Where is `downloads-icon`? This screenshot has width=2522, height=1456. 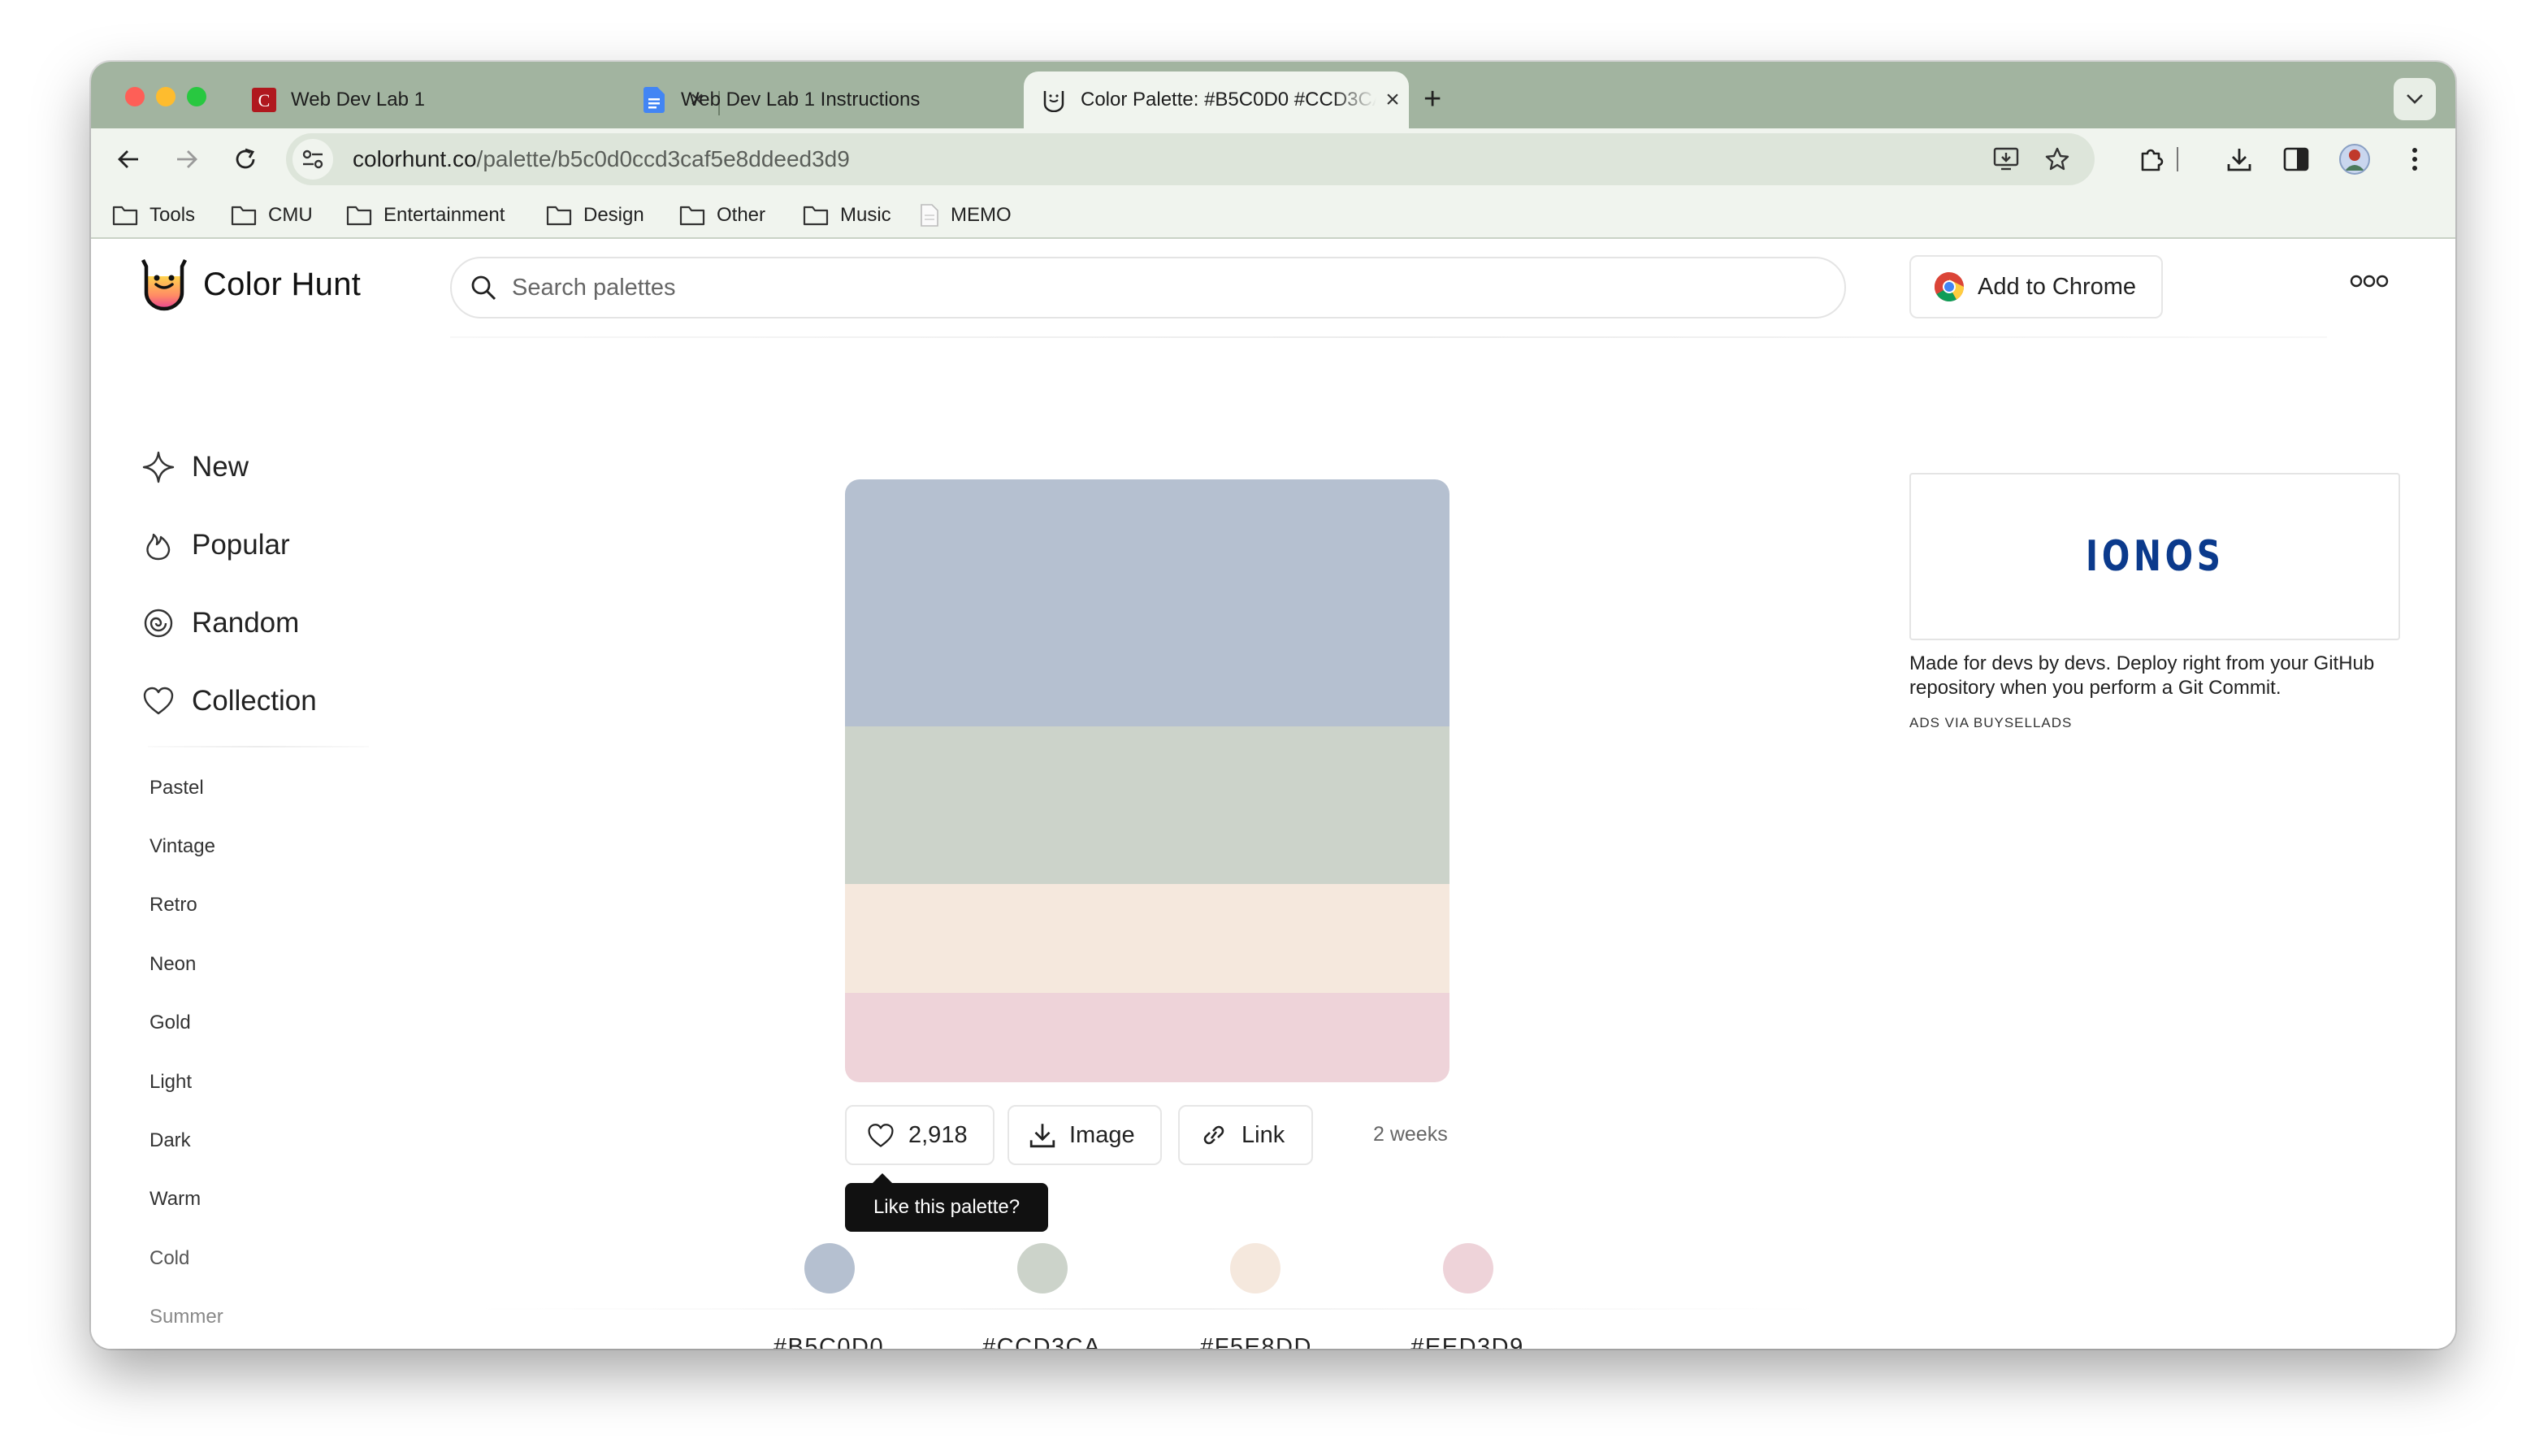 downloads-icon is located at coordinates (2239, 159).